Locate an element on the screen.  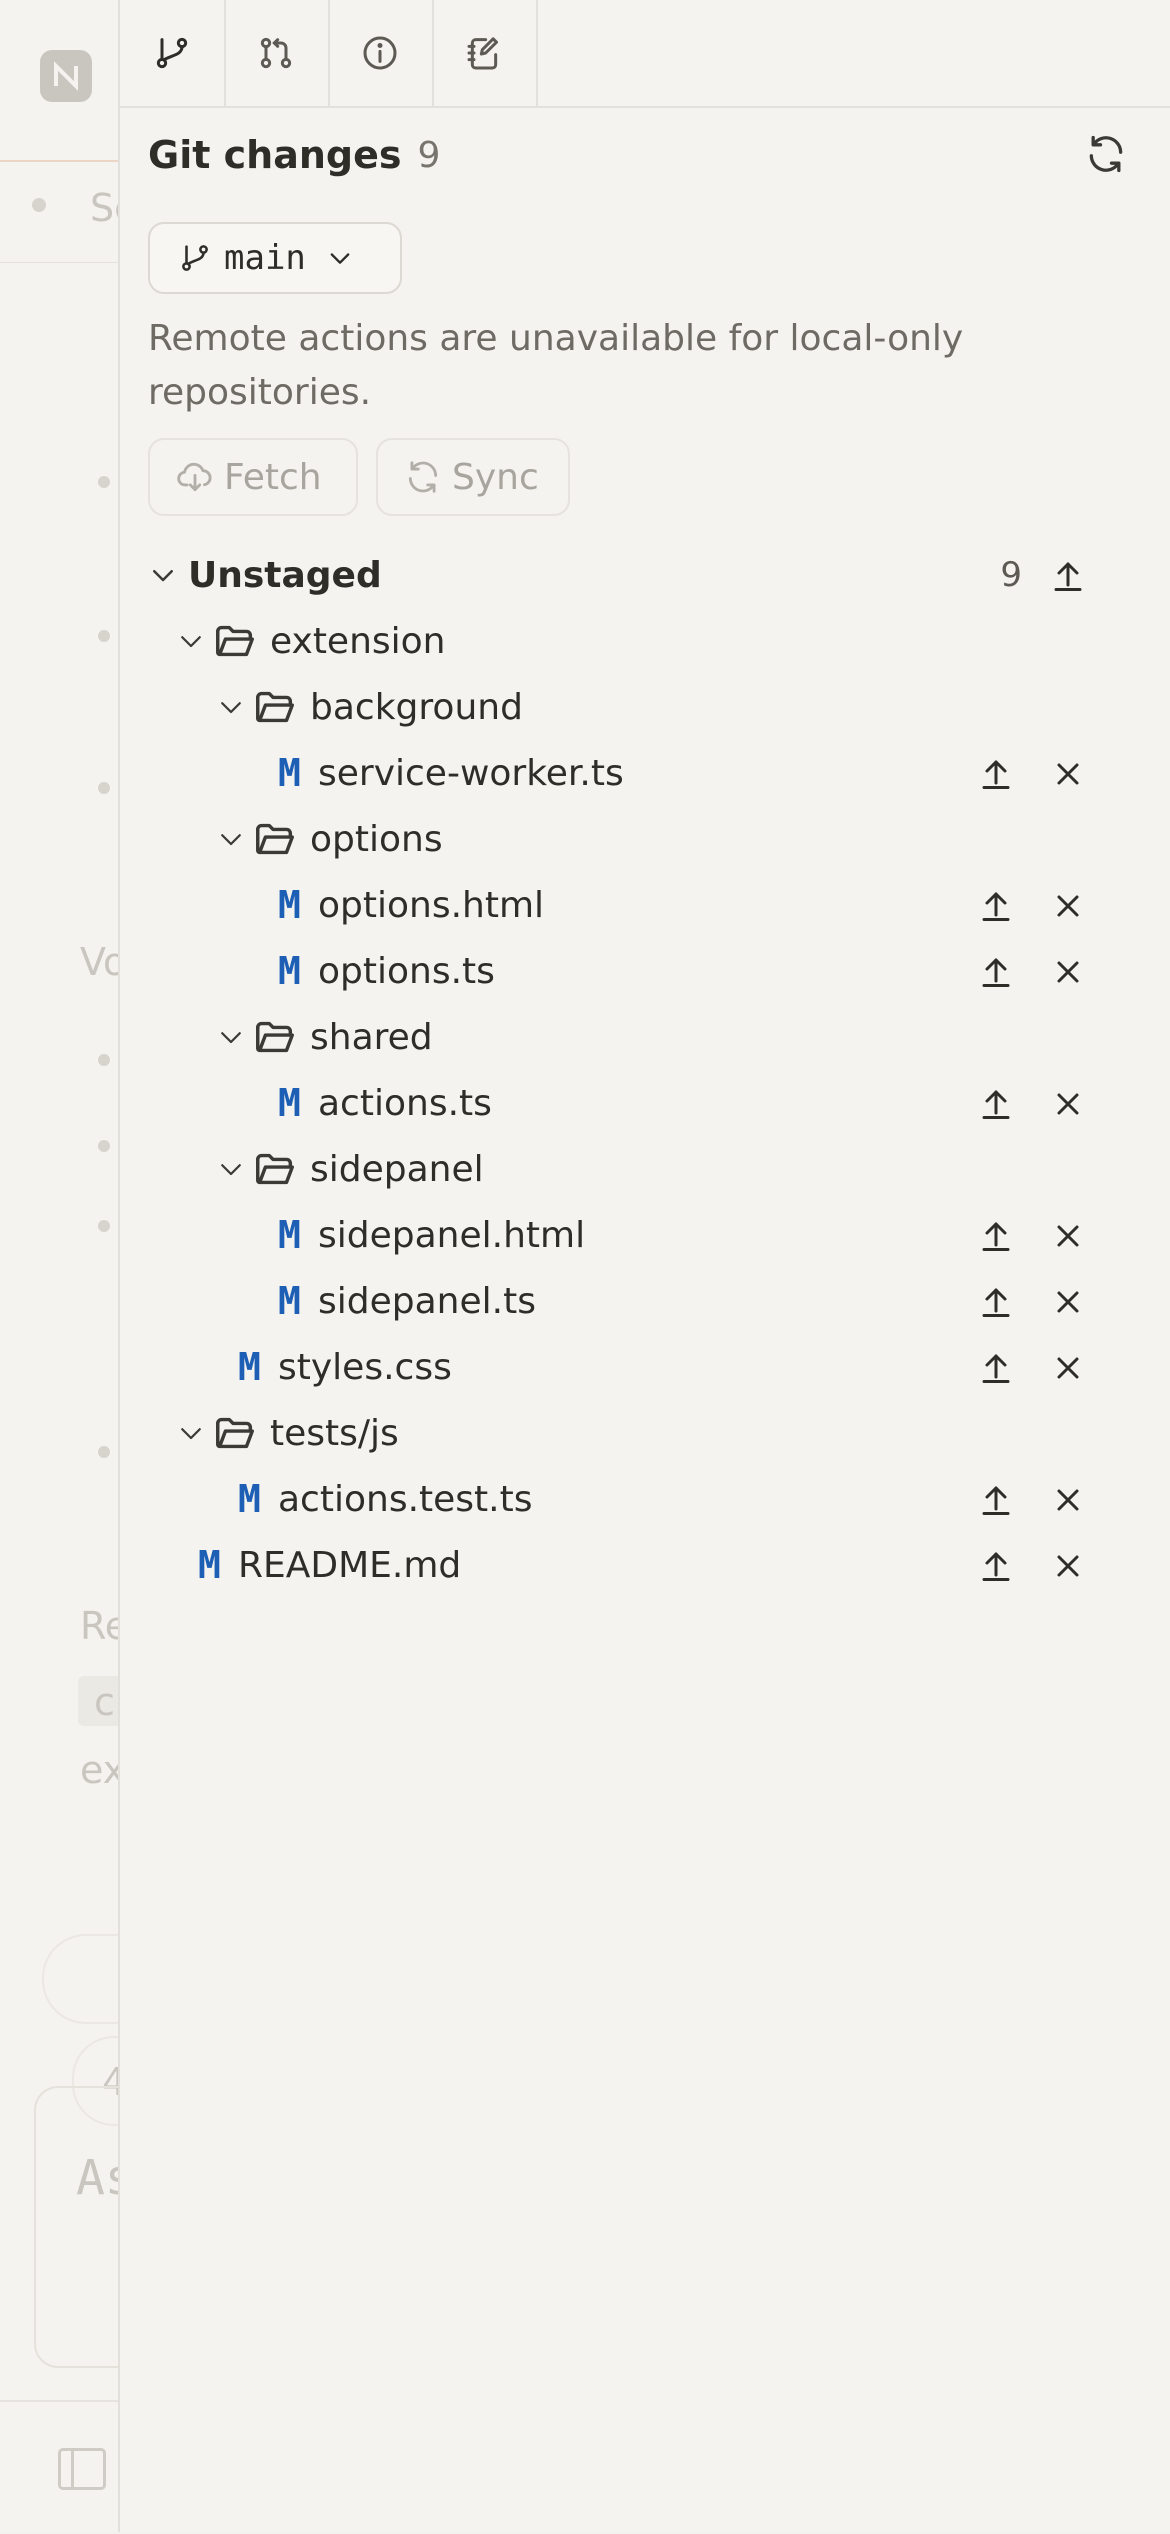
tree-file: Mactions.ts is located at coordinates (385, 1103).